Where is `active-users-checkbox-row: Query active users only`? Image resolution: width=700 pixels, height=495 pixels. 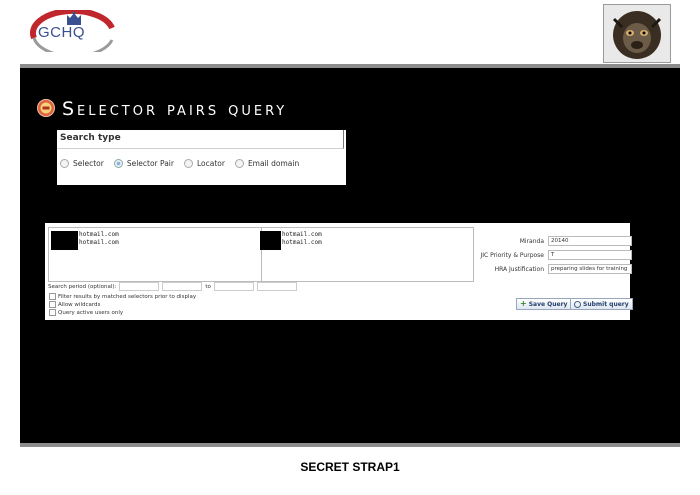 active-users-checkbox-row: Query active users only is located at coordinates (86, 312).